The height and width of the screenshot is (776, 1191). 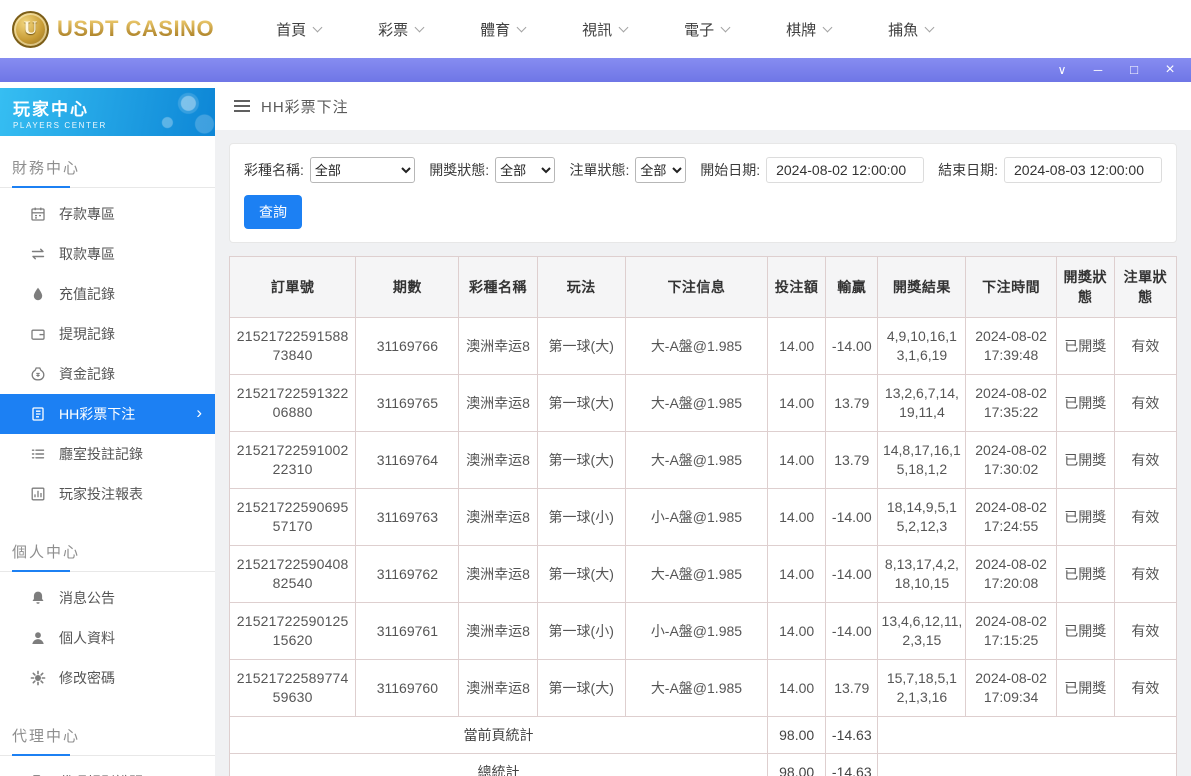 What do you see at coordinates (107, 214) in the screenshot?
I see `sidebar-item: 存款專區` at bounding box center [107, 214].